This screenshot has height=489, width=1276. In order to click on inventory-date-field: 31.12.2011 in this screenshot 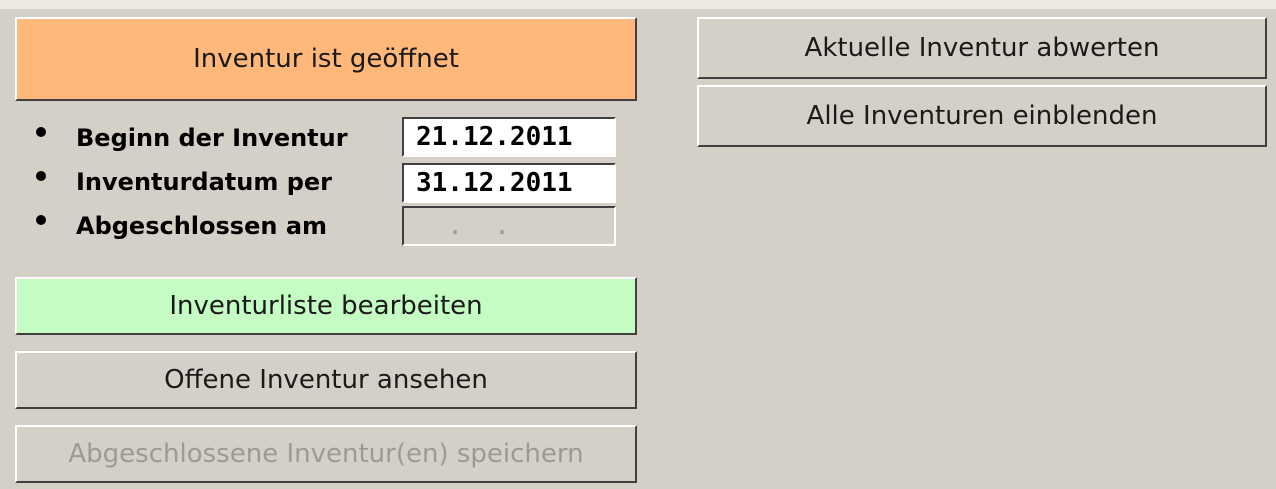, I will do `click(509, 183)`.